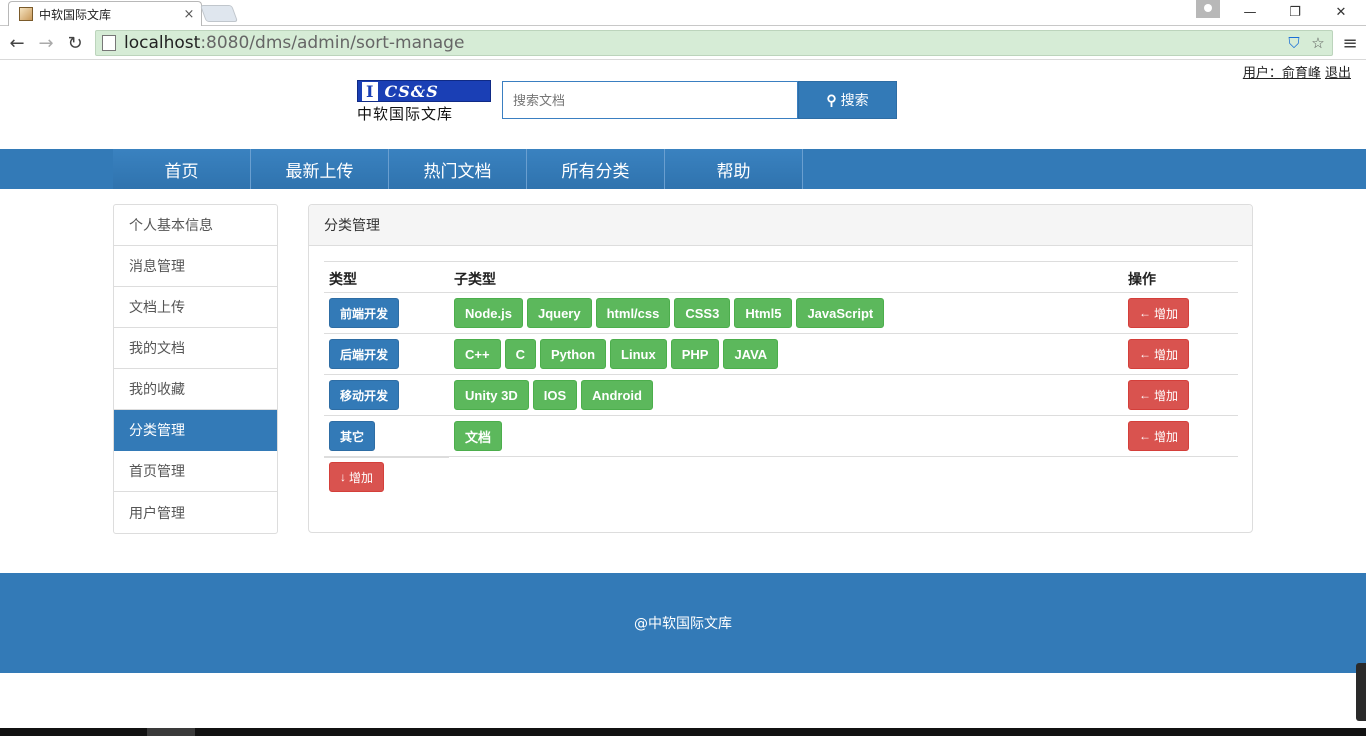 Image resolution: width=1366 pixels, height=736 pixels. I want to click on sidebar-item-sort-manage: 分类管理, so click(195, 430).